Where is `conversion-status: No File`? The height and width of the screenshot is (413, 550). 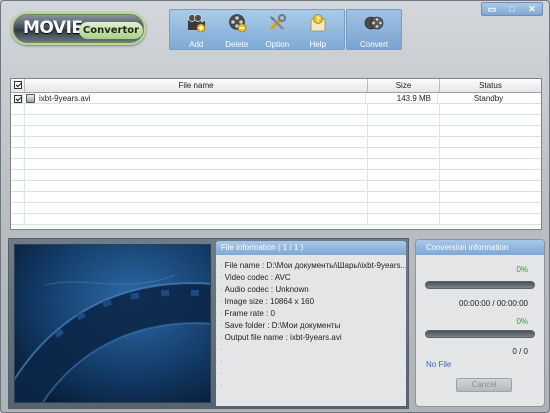
conversion-status: No File is located at coordinates (439, 364).